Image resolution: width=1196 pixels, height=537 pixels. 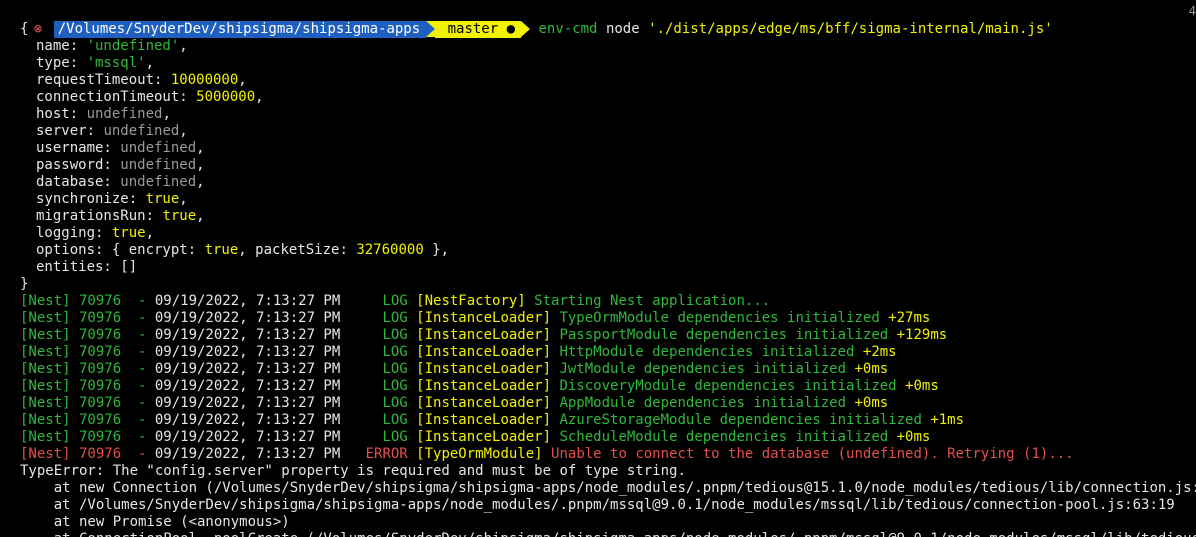 What do you see at coordinates (511, 29) in the screenshot?
I see `dirty-indicator-icon: ●` at bounding box center [511, 29].